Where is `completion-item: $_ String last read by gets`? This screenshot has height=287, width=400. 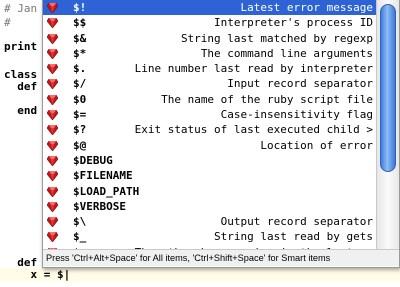 completion-item: $_ String last read by gets is located at coordinates (209, 236).